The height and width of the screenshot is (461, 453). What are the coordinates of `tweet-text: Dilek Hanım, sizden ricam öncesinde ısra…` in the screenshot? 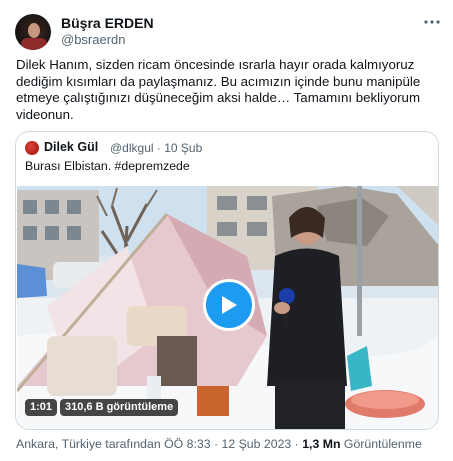 It's located at (218, 89).